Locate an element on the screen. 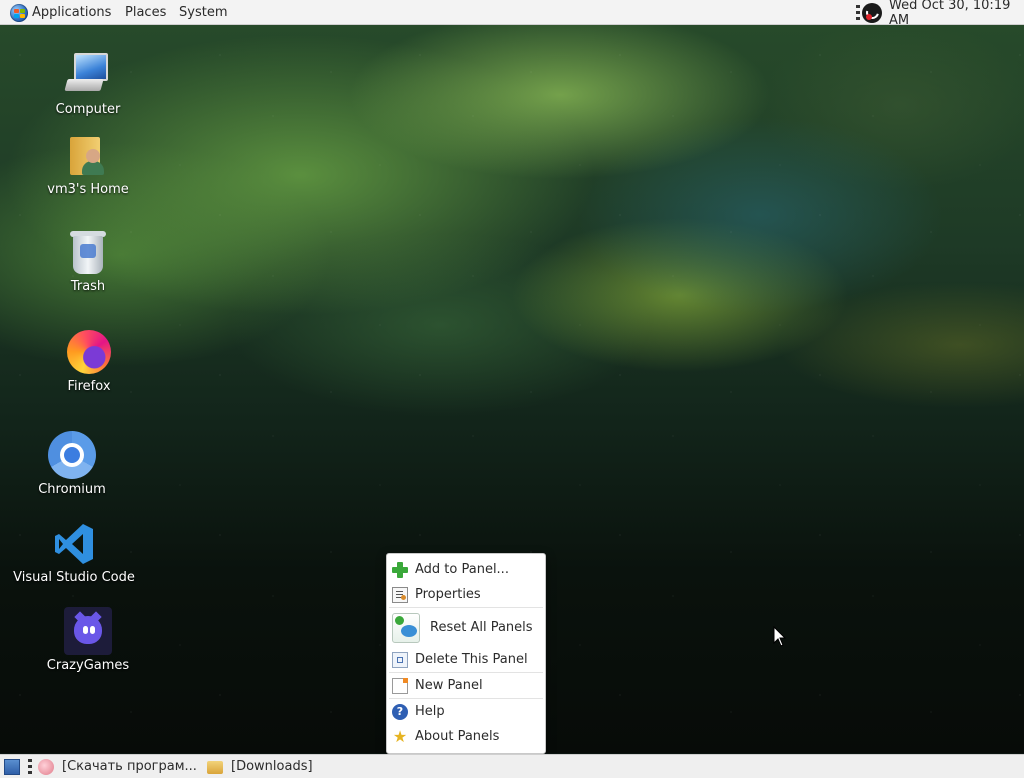 The height and width of the screenshot is (778, 1024). system-menu-label: System is located at coordinates (203, 12).